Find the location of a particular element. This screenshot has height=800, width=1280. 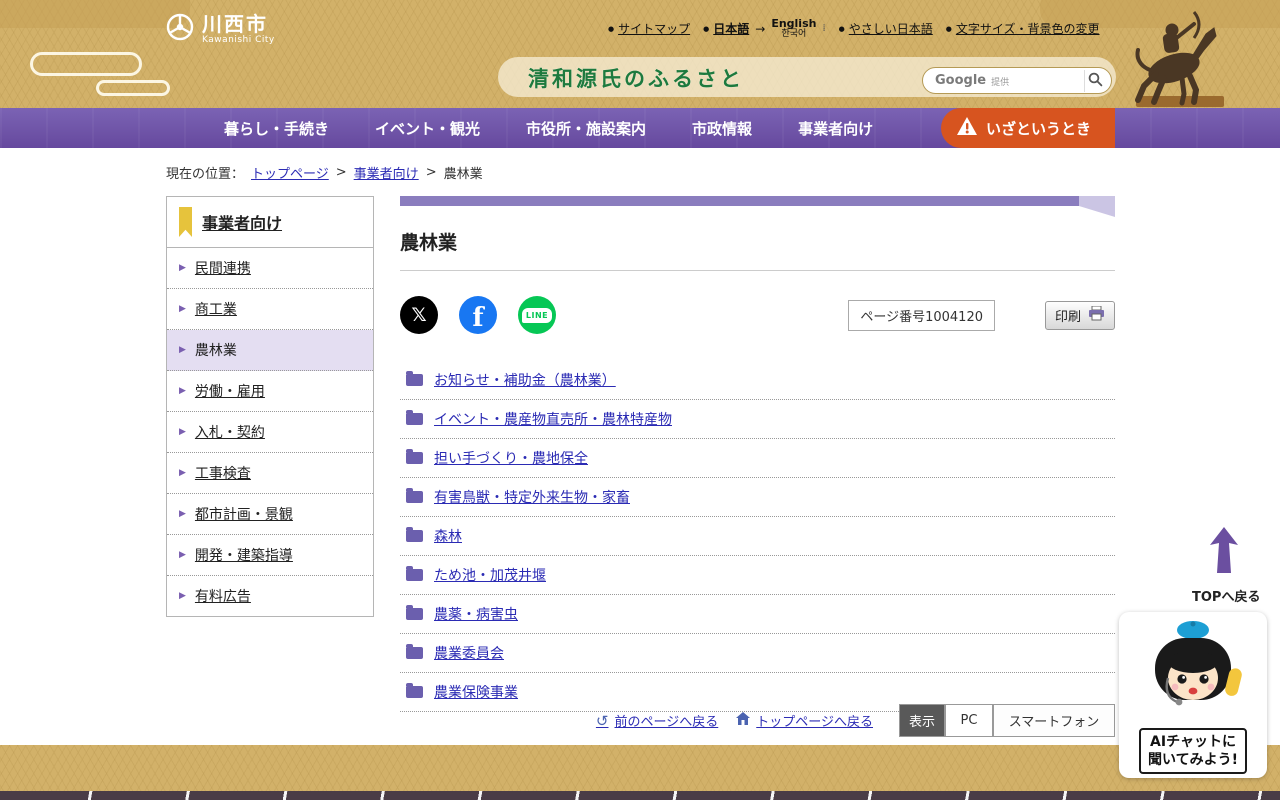

sidebar-item-rodo-koyo: ▶ 労働・雇用 is located at coordinates (270, 391).